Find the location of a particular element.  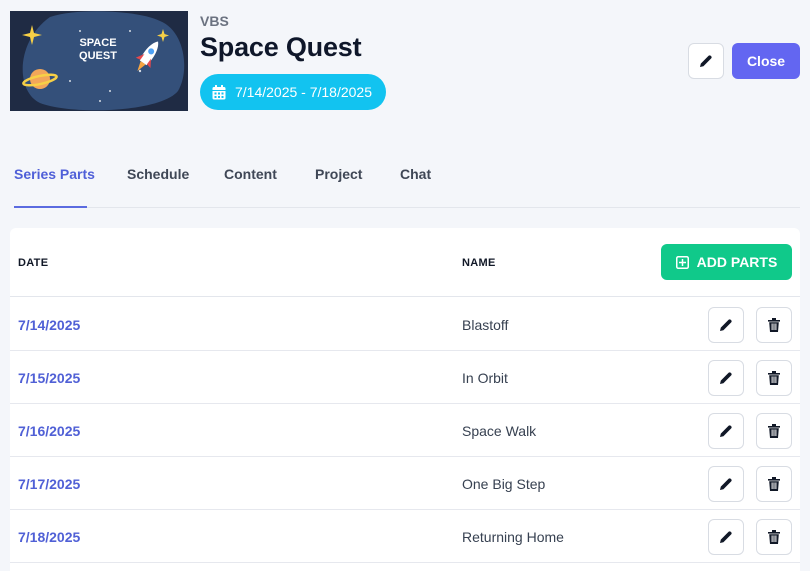

row-date-link: 7/14/2025 is located at coordinates (49, 325).